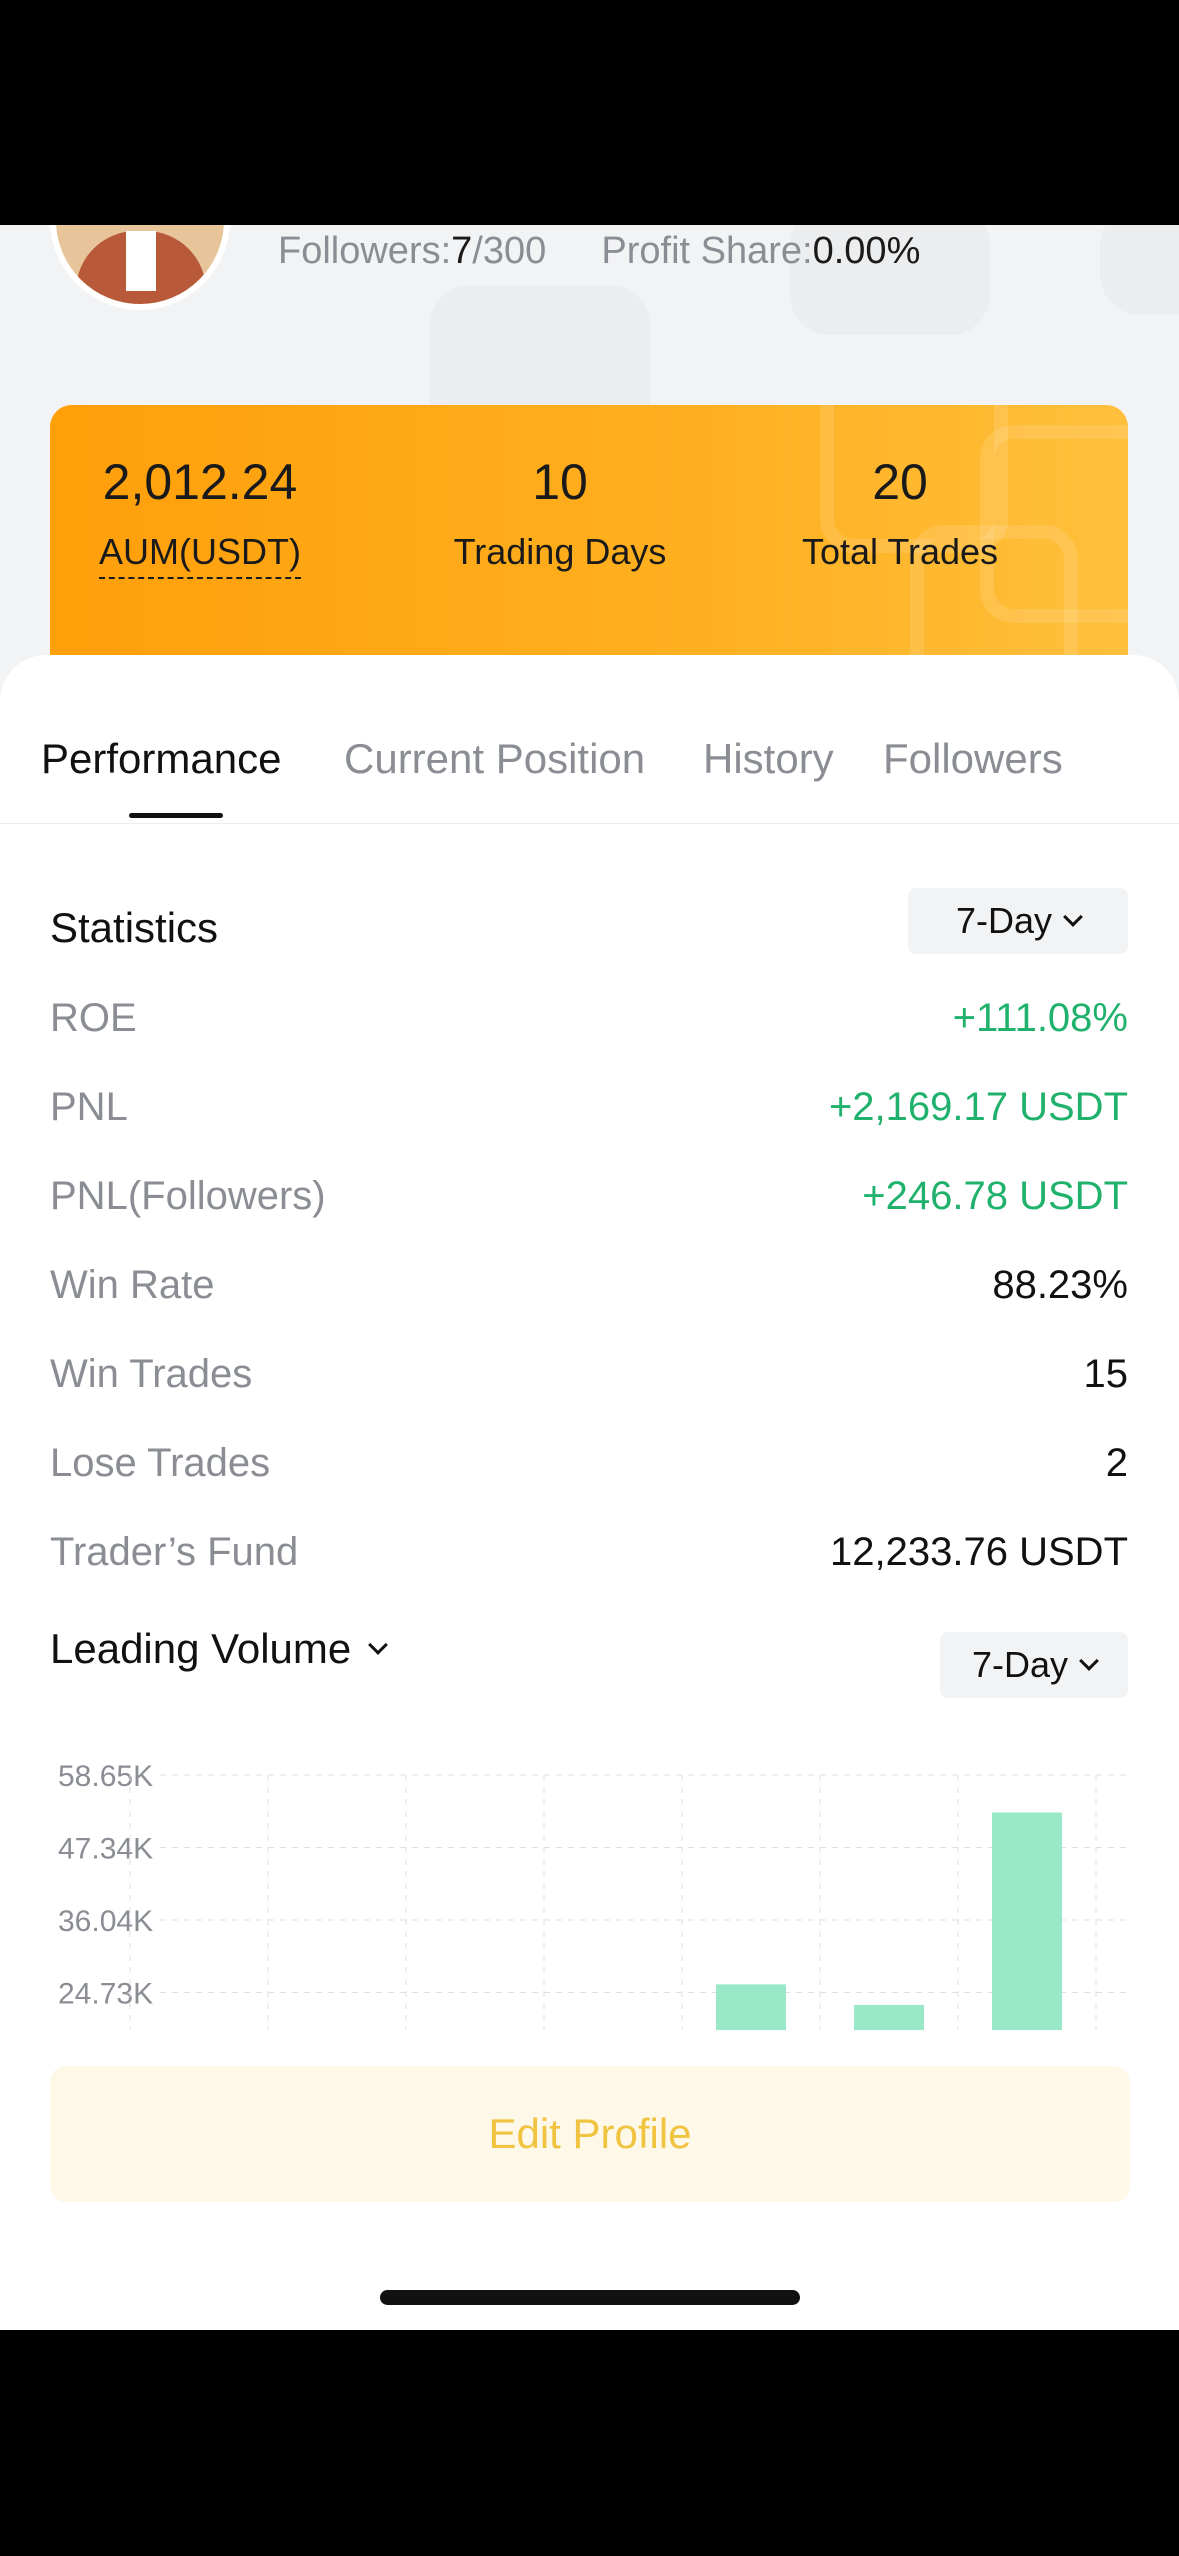  What do you see at coordinates (151, 1374) in the screenshot?
I see `stat-label: Win Trades` at bounding box center [151, 1374].